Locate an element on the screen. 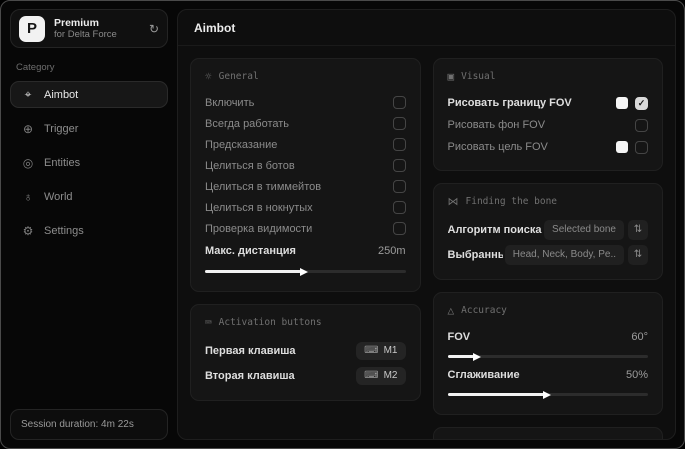  draw-fov-target-row: Рисовать цель FOV is located at coordinates (548, 147).